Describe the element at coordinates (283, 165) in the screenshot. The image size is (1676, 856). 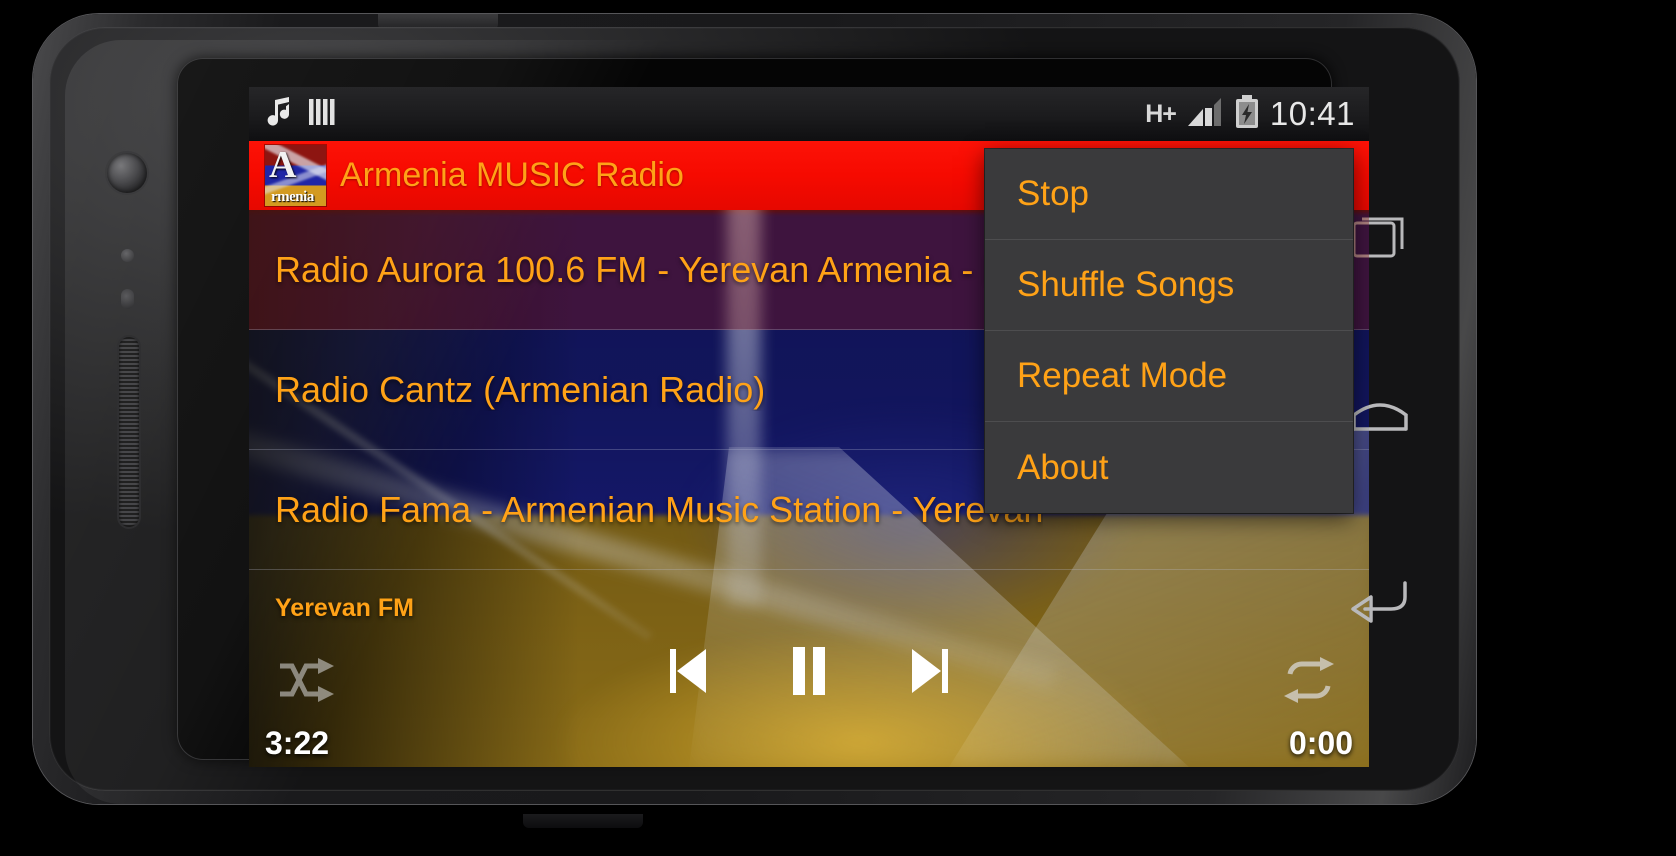
I see `app-logo-letter: A` at that location.